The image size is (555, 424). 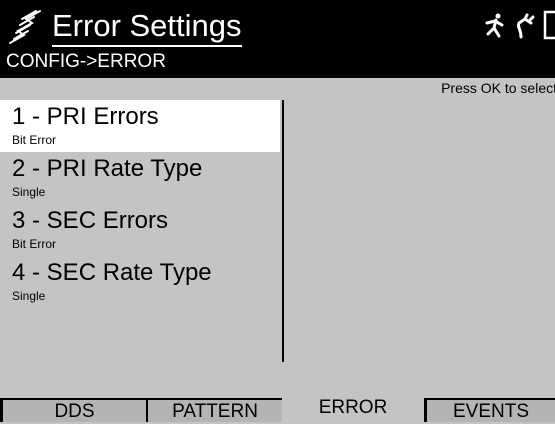 What do you see at coordinates (489, 410) in the screenshot?
I see `tab-events: EVENTS` at bounding box center [489, 410].